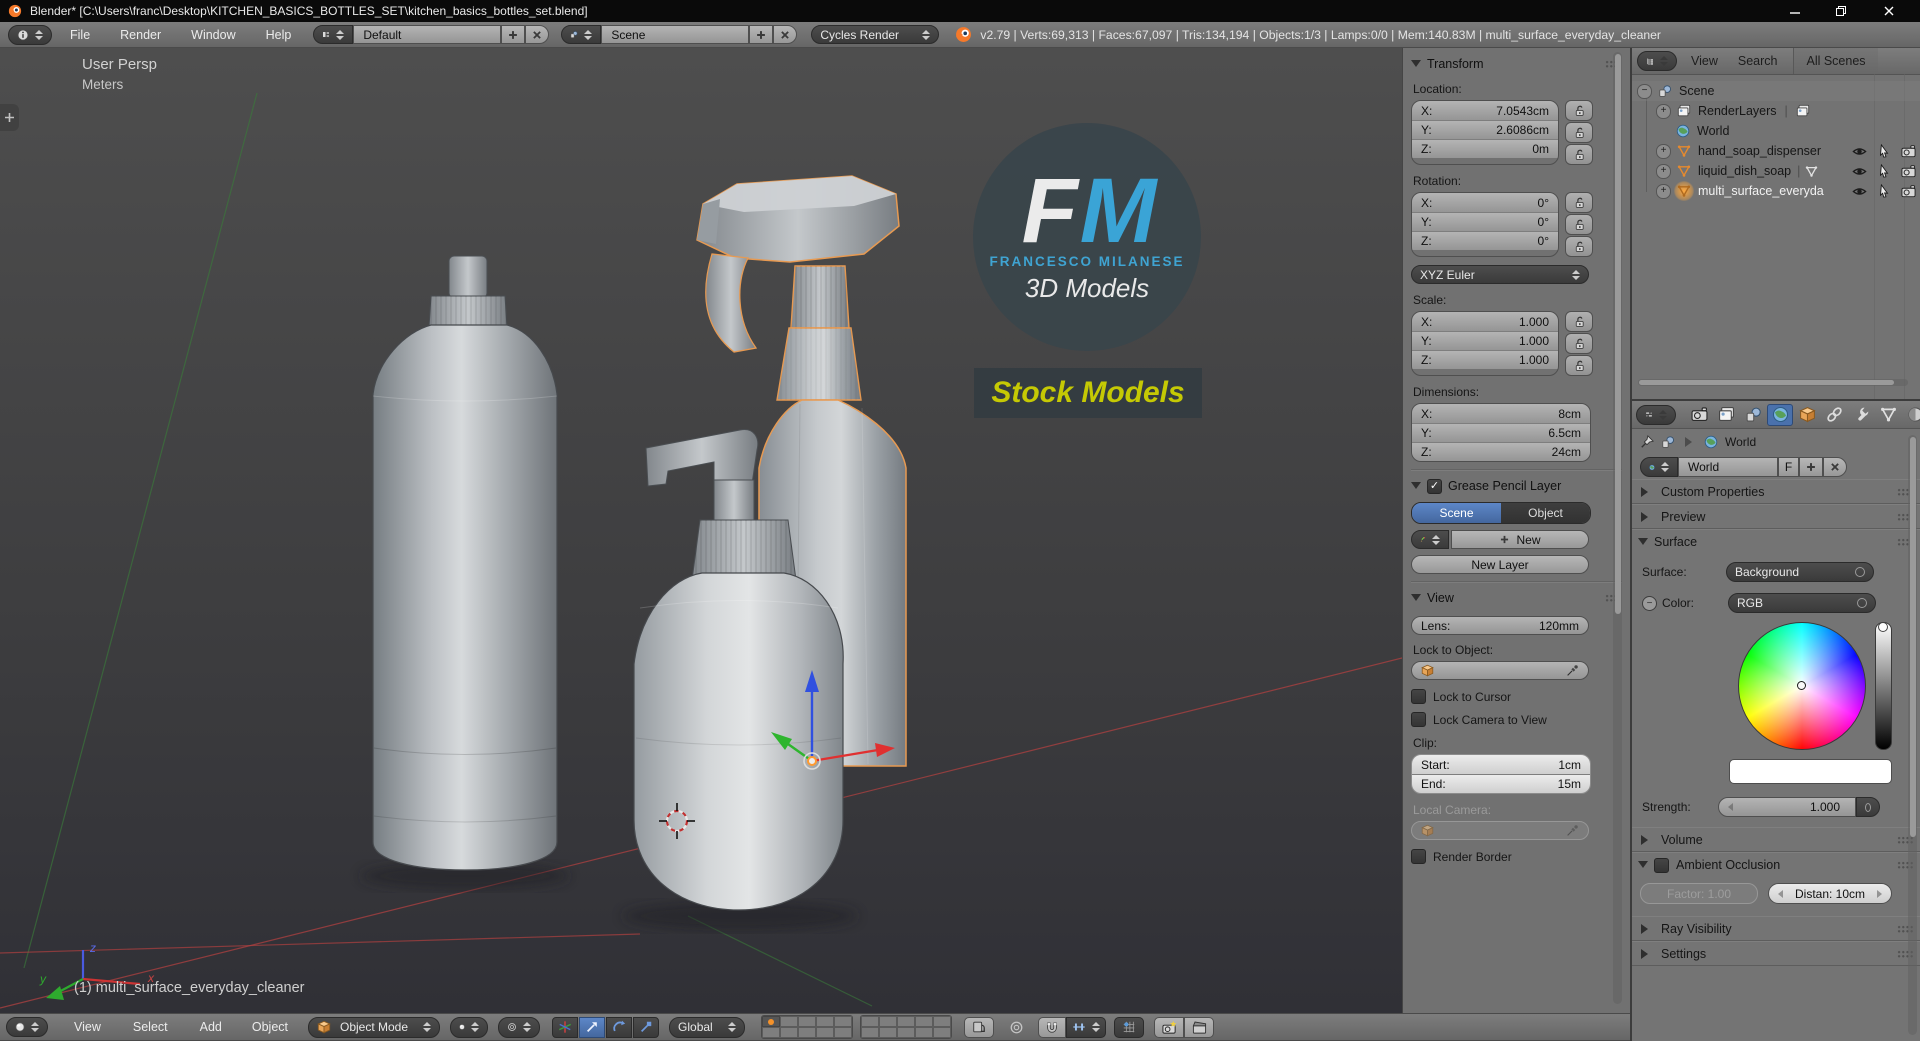 The height and width of the screenshot is (1041, 1920). Describe the element at coordinates (1841, 11) in the screenshot. I see `restore-button` at that location.